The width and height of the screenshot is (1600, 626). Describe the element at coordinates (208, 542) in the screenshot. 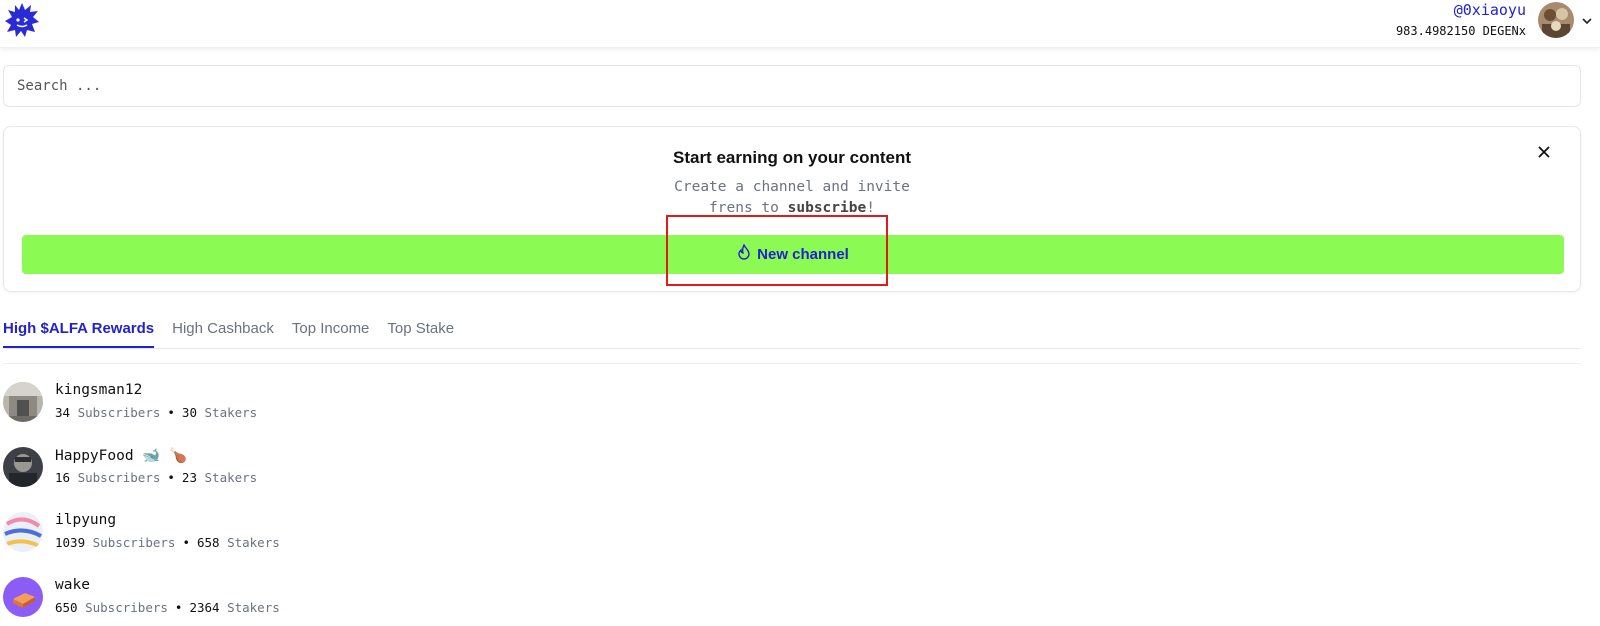

I see `staker-count: 658` at that location.